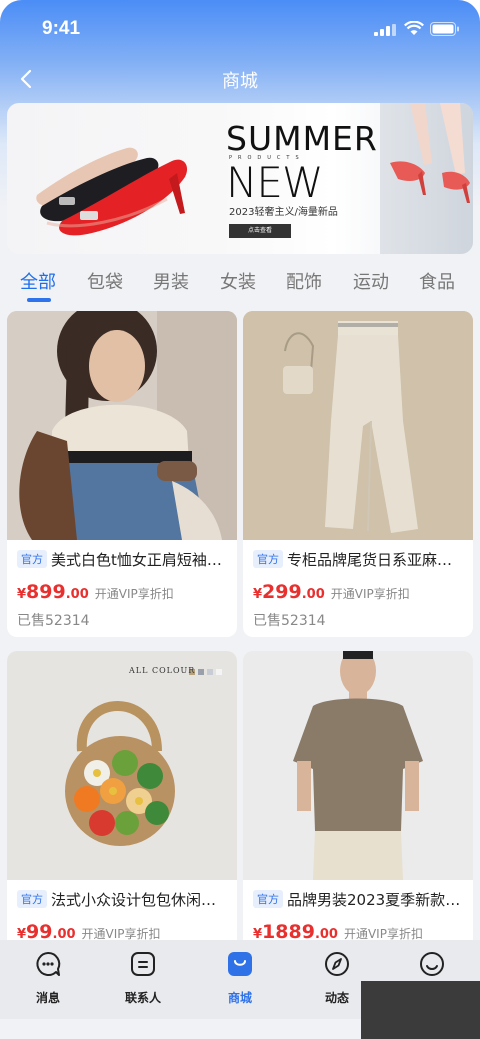 The height and width of the screenshot is (1039, 480). What do you see at coordinates (48, 978) in the screenshot?
I see `bottom-tab-messages: 消息` at bounding box center [48, 978].